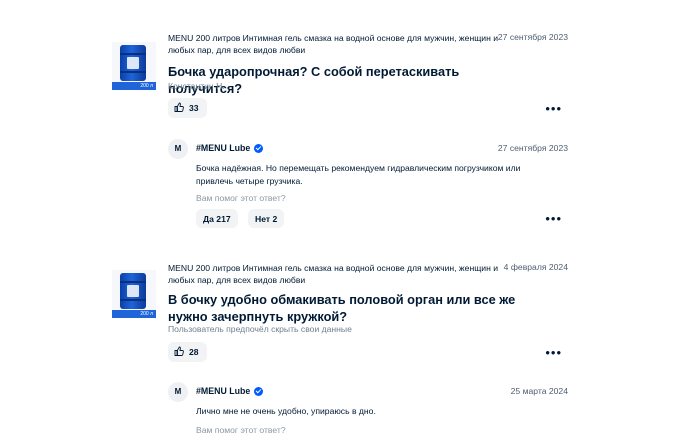 Image resolution: width=700 pixels, height=440 pixels. What do you see at coordinates (532, 148) in the screenshot?
I see `answer-date: 27 сентября 2023` at bounding box center [532, 148].